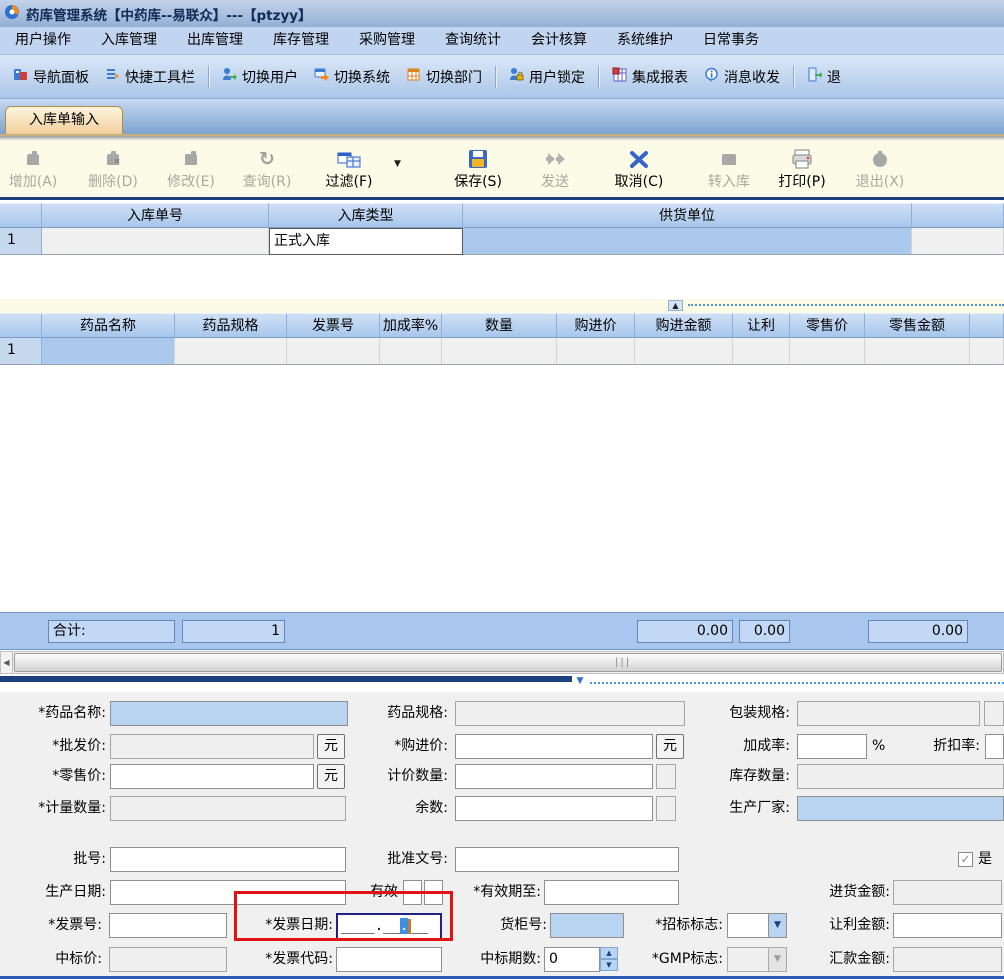 The image size is (1004, 979). What do you see at coordinates (900, 776) in the screenshot?
I see `stock-qty-field` at bounding box center [900, 776].